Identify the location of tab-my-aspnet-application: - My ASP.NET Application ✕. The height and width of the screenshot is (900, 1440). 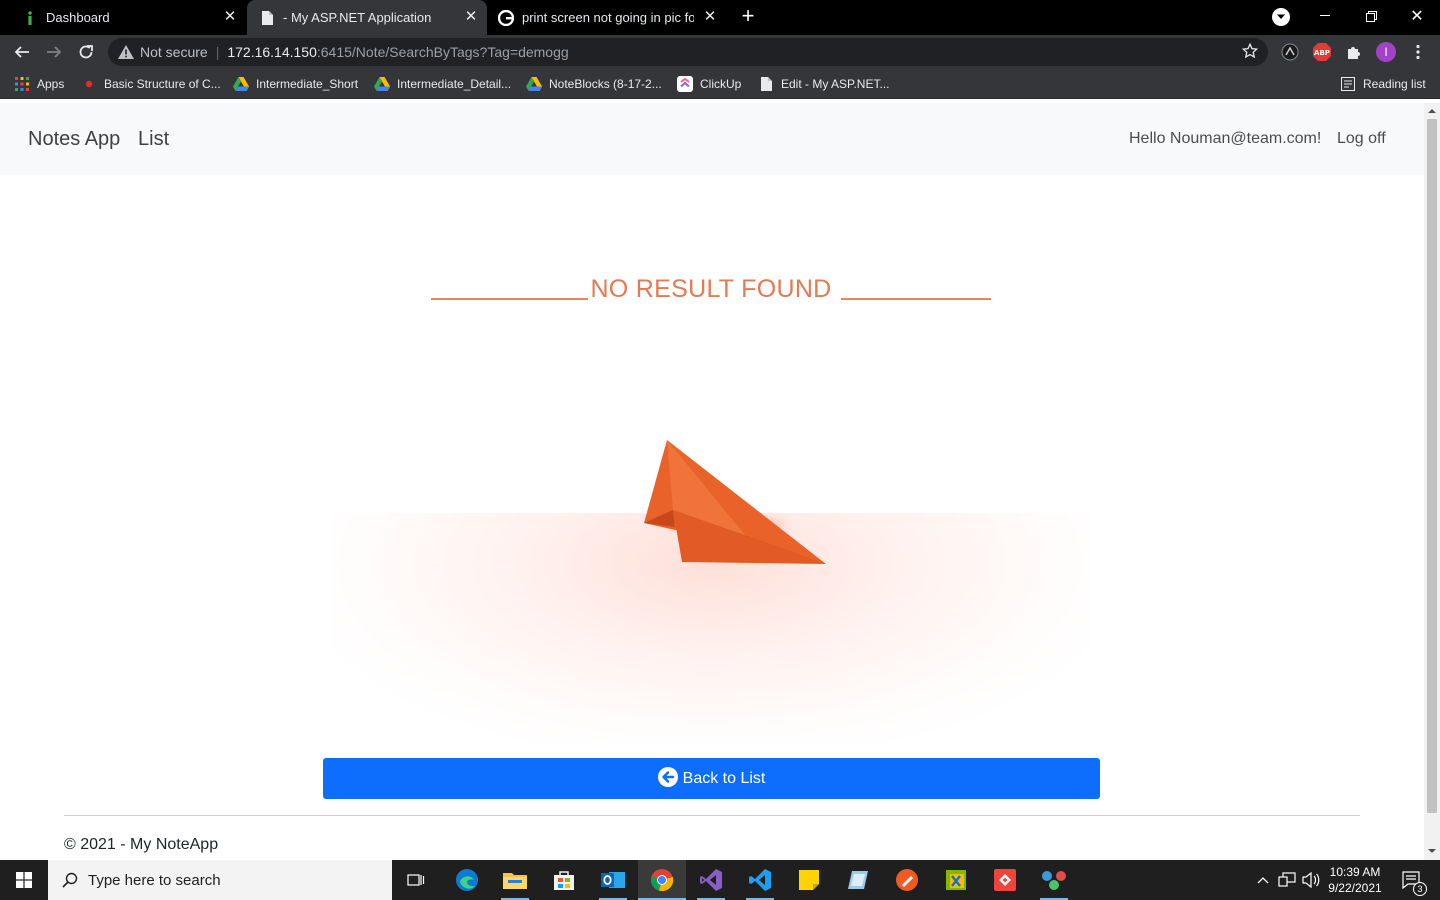
(367, 17).